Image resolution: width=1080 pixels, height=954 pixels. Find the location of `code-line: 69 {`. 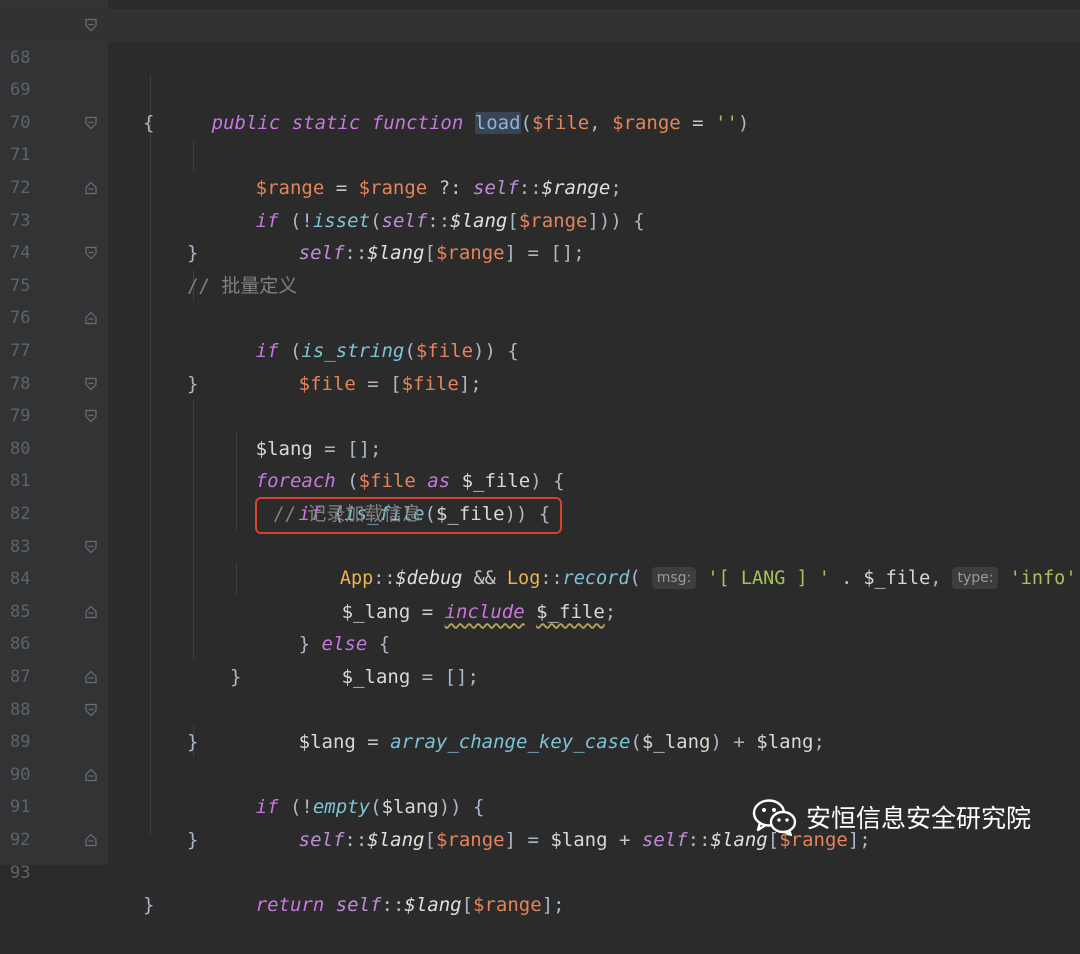

code-line: 69 { is located at coordinates (540, 88).